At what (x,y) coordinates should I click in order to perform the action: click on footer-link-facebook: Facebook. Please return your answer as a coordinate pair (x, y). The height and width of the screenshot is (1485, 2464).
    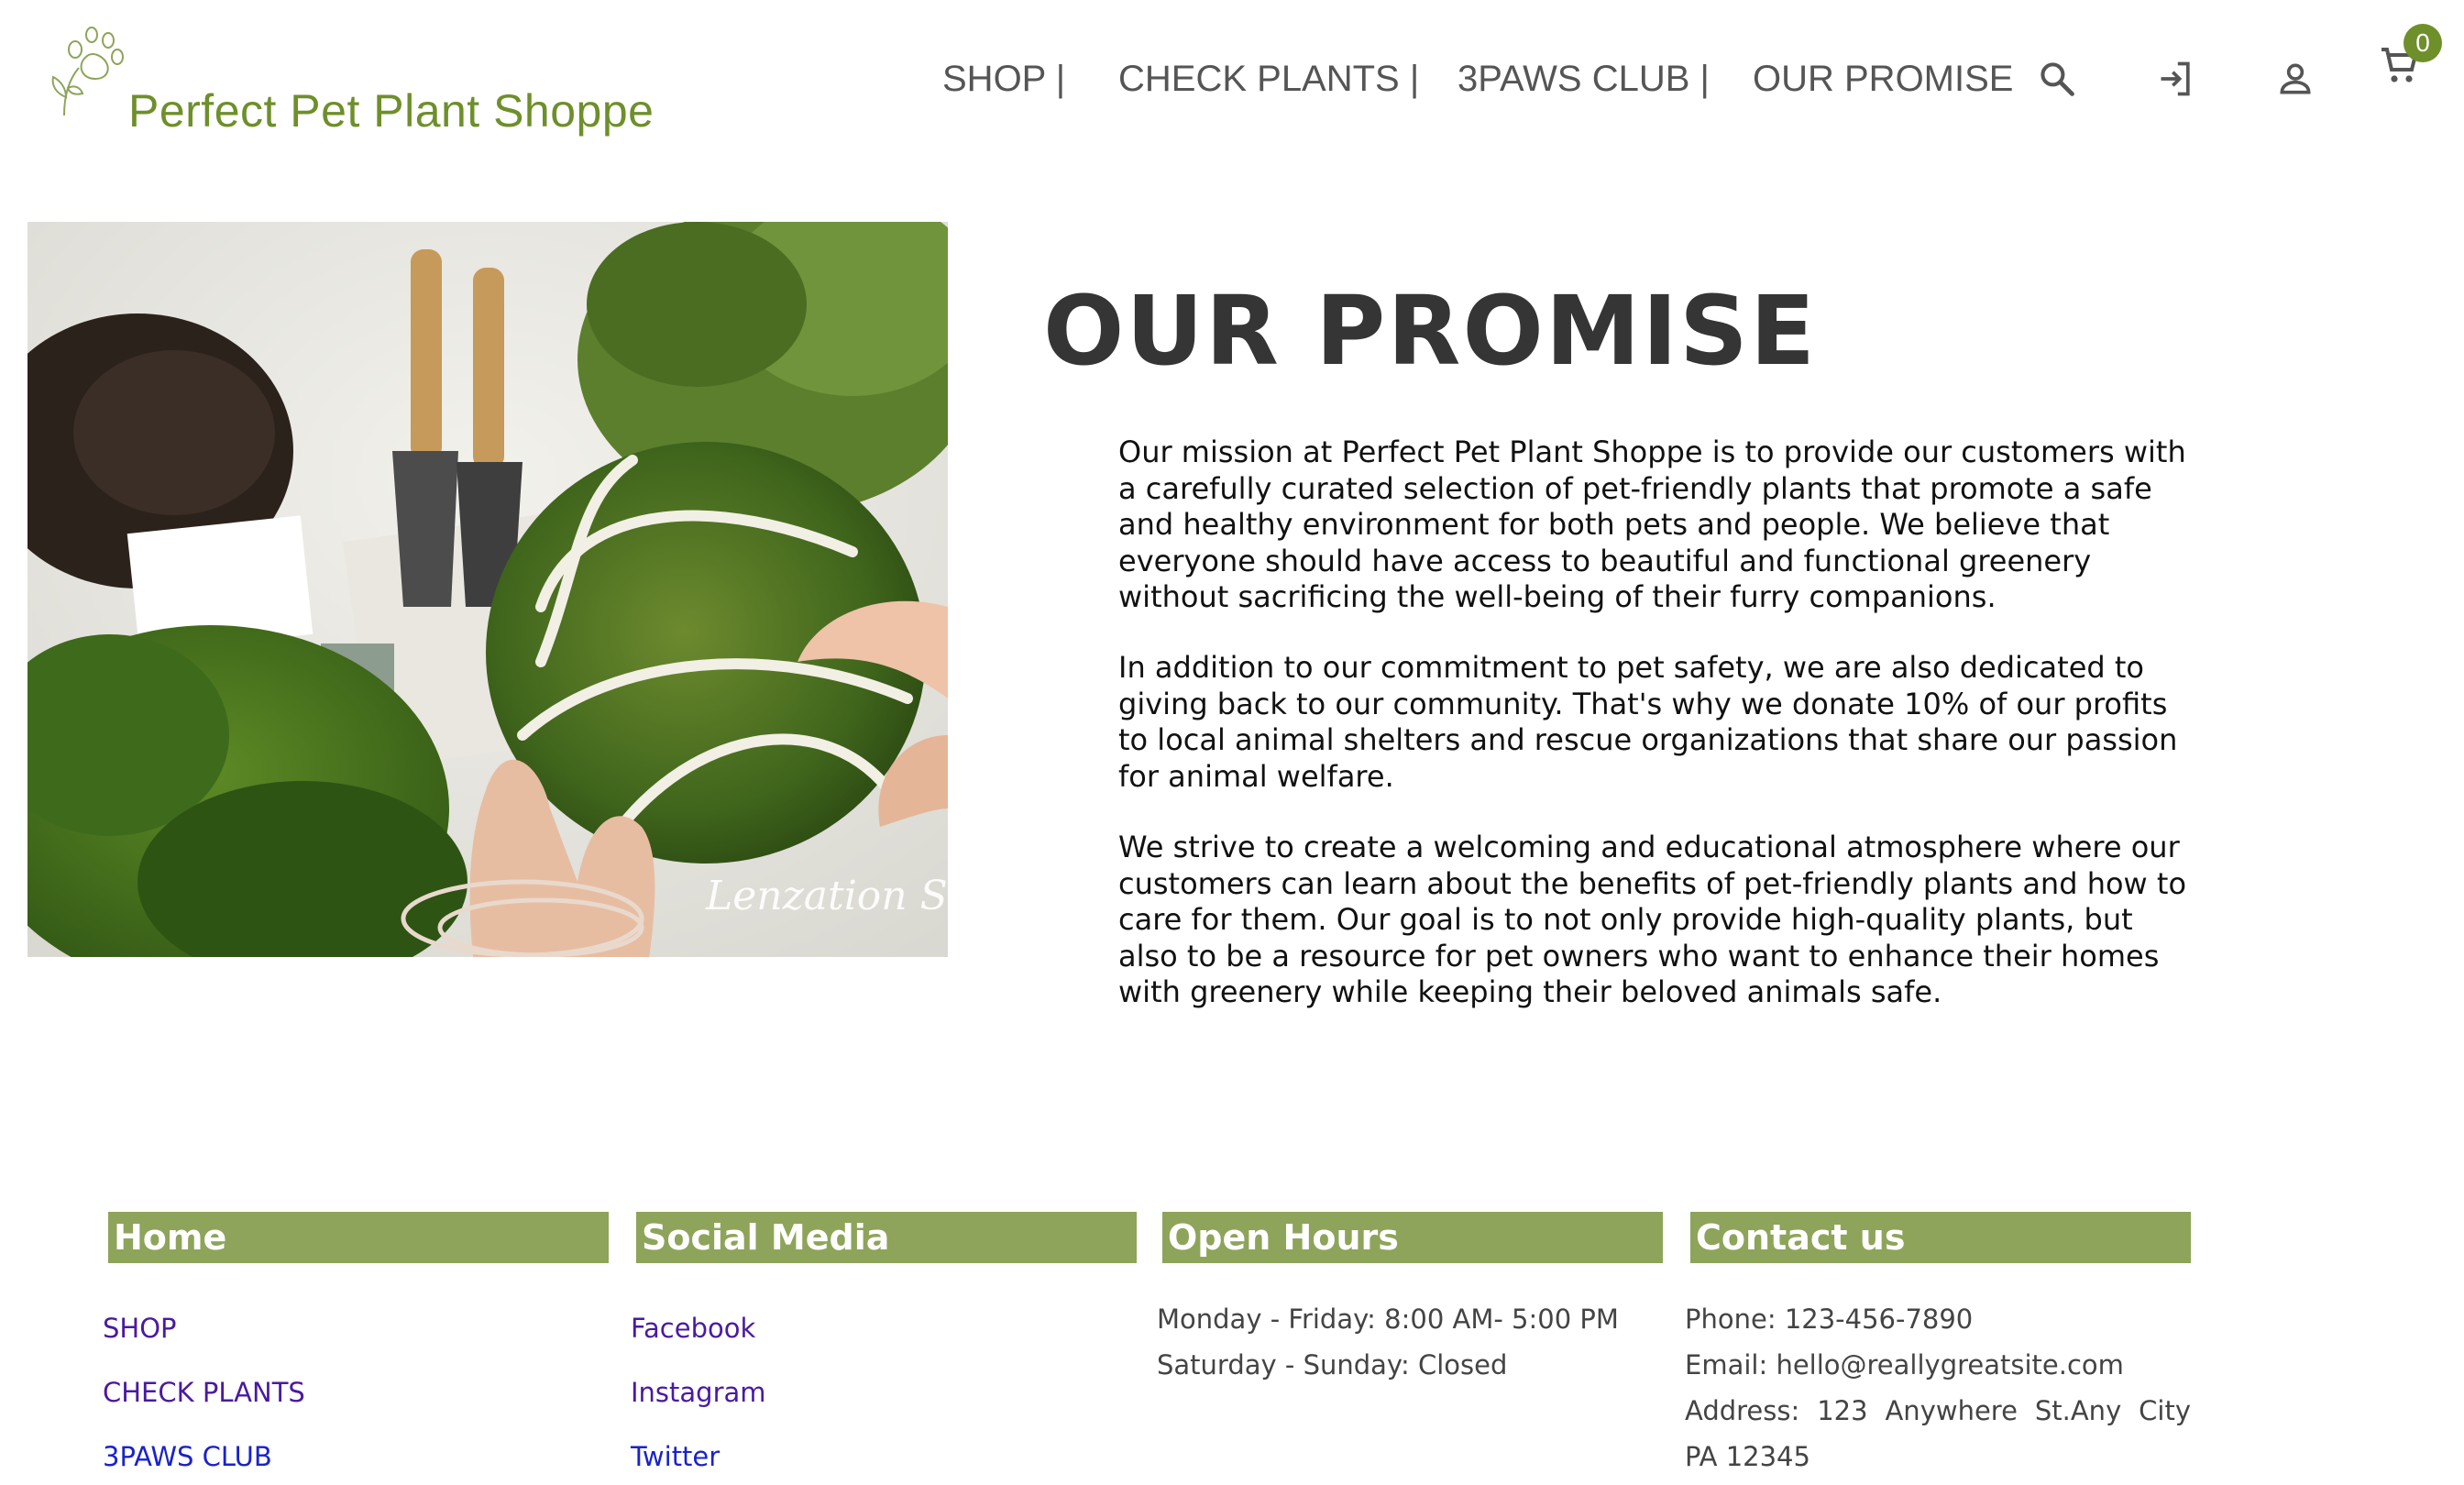
    Looking at the image, I should click on (884, 1328).